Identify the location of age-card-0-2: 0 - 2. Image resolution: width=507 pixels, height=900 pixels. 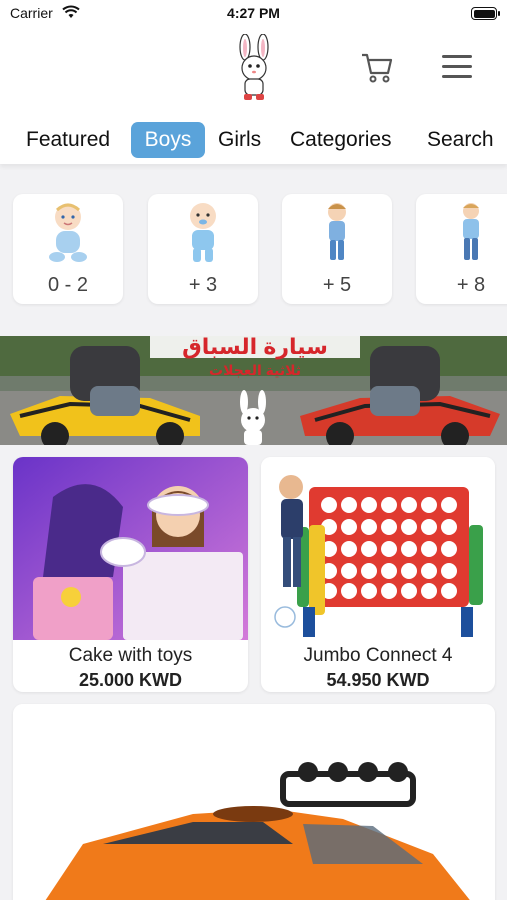
(68, 249).